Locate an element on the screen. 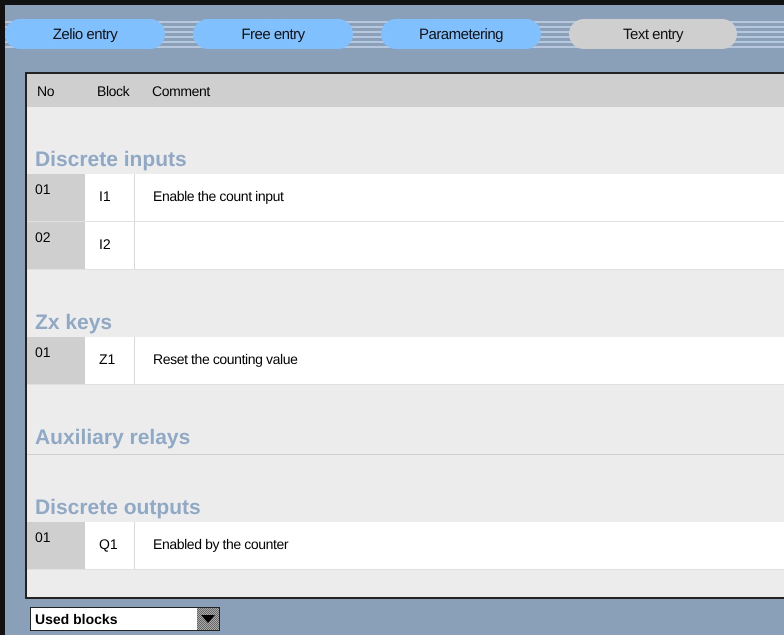 The height and width of the screenshot is (635, 784). section-title: Zx keys is located at coordinates (74, 323).